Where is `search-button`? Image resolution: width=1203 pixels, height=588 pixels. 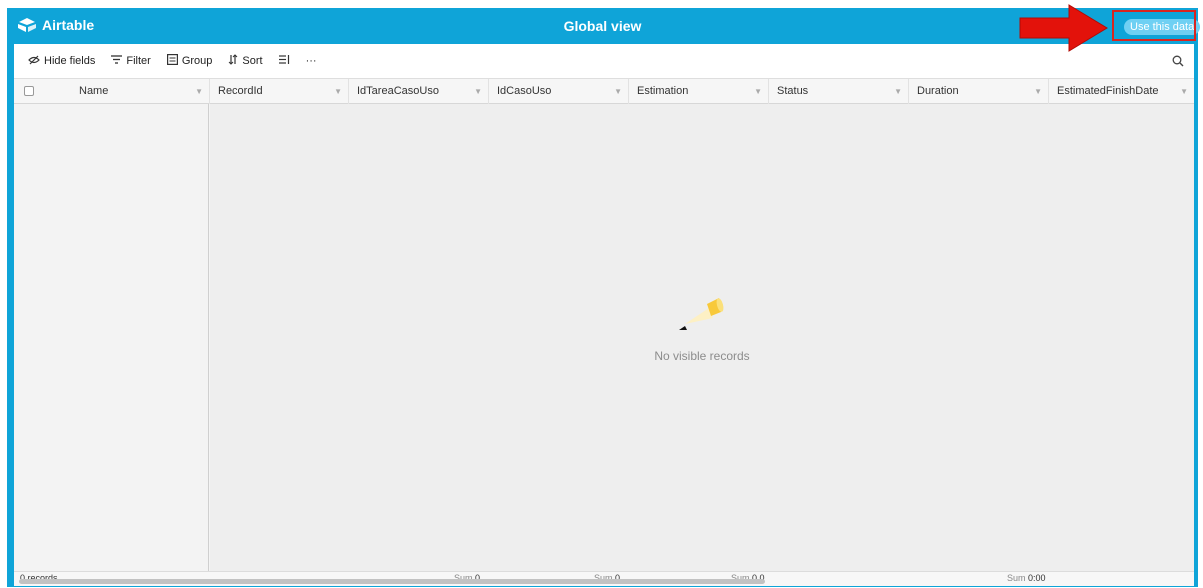 search-button is located at coordinates (1178, 62).